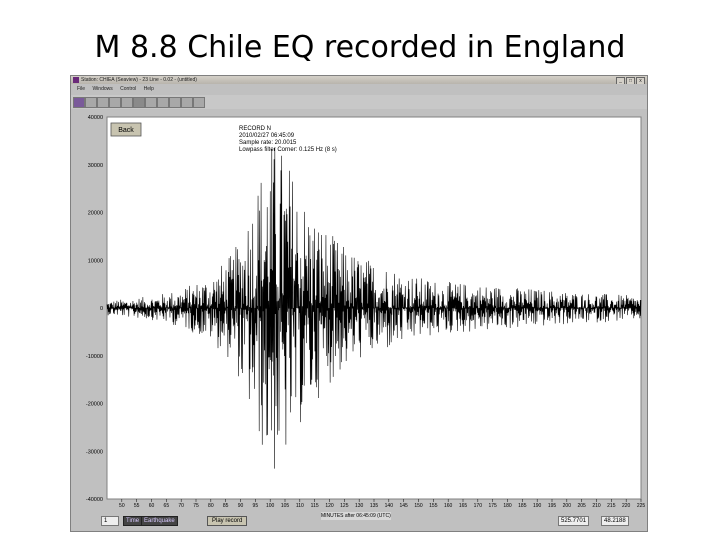 The height and width of the screenshot is (540, 720). Describe the element at coordinates (175, 102) in the screenshot. I see `pick-icon` at that location.